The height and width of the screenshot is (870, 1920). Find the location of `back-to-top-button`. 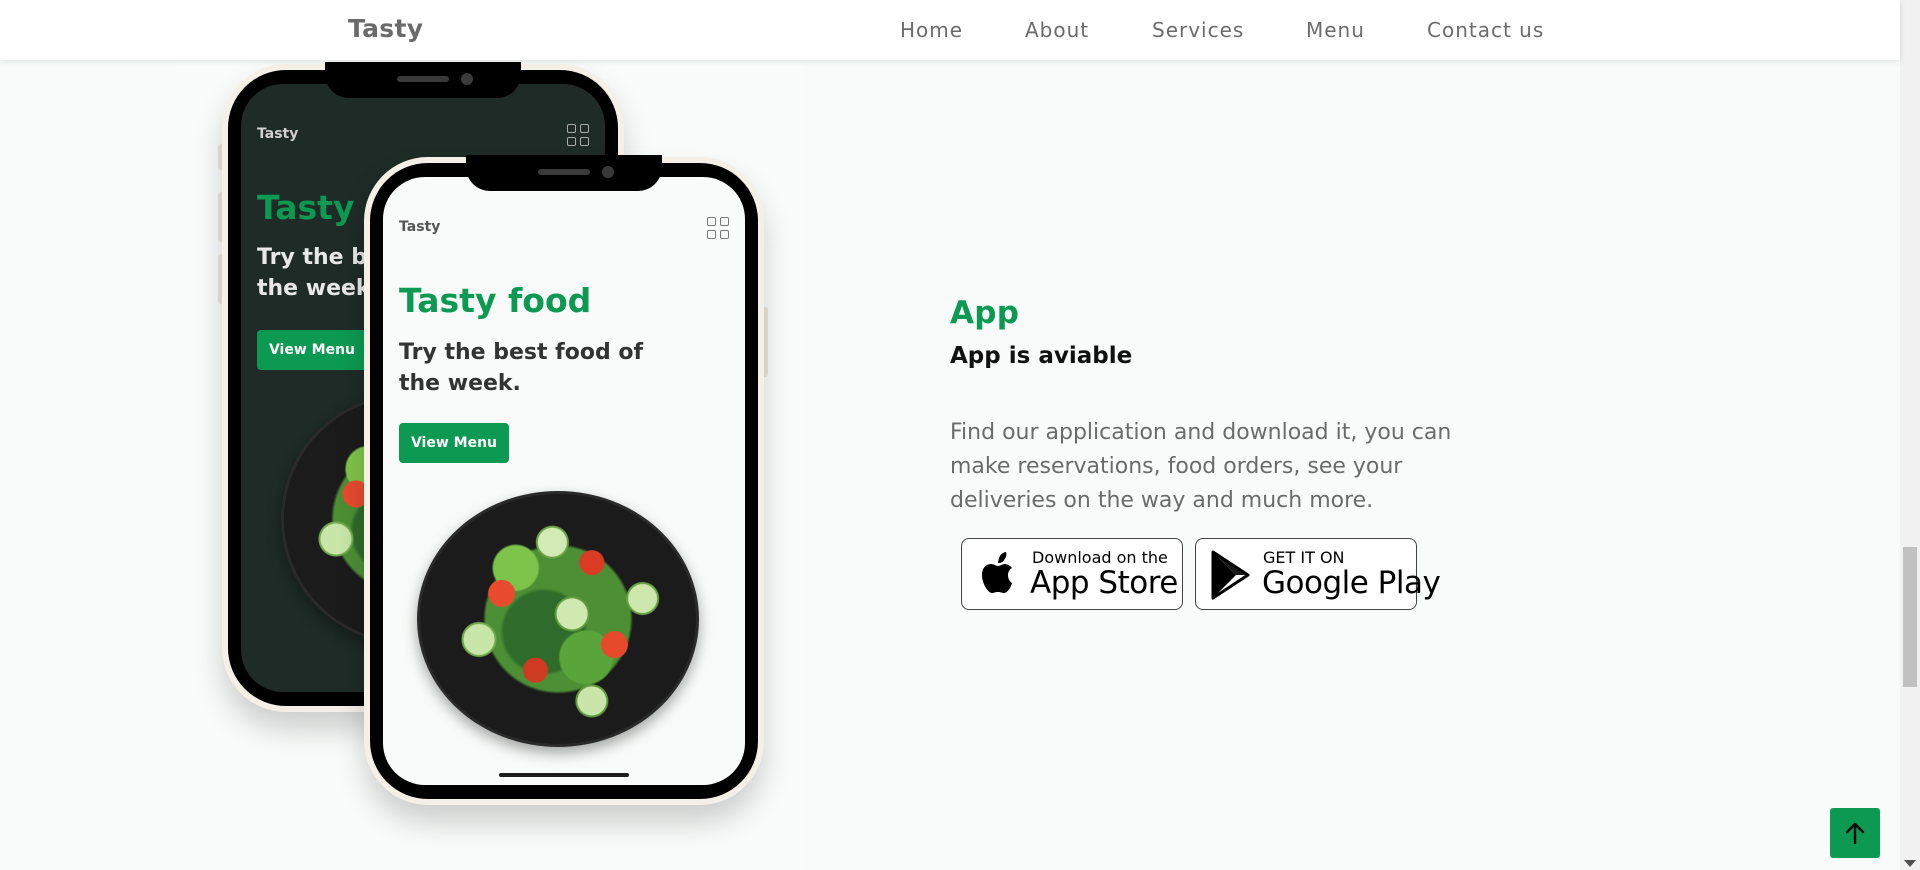

back-to-top-button is located at coordinates (1855, 833).